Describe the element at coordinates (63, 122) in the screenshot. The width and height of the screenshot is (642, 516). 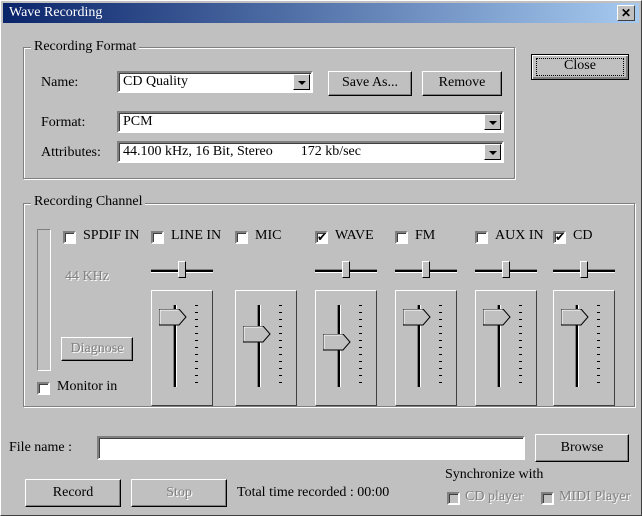
I see `format-label: Format:` at that location.